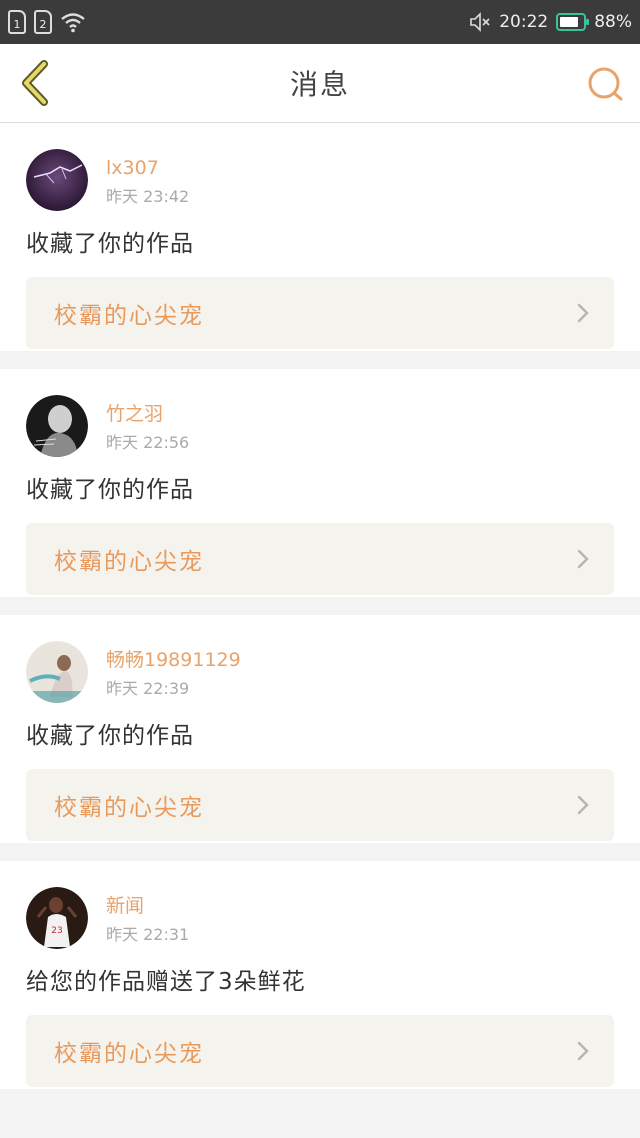 The width and height of the screenshot is (640, 1138). I want to click on username: 竹之羽, so click(147, 414).